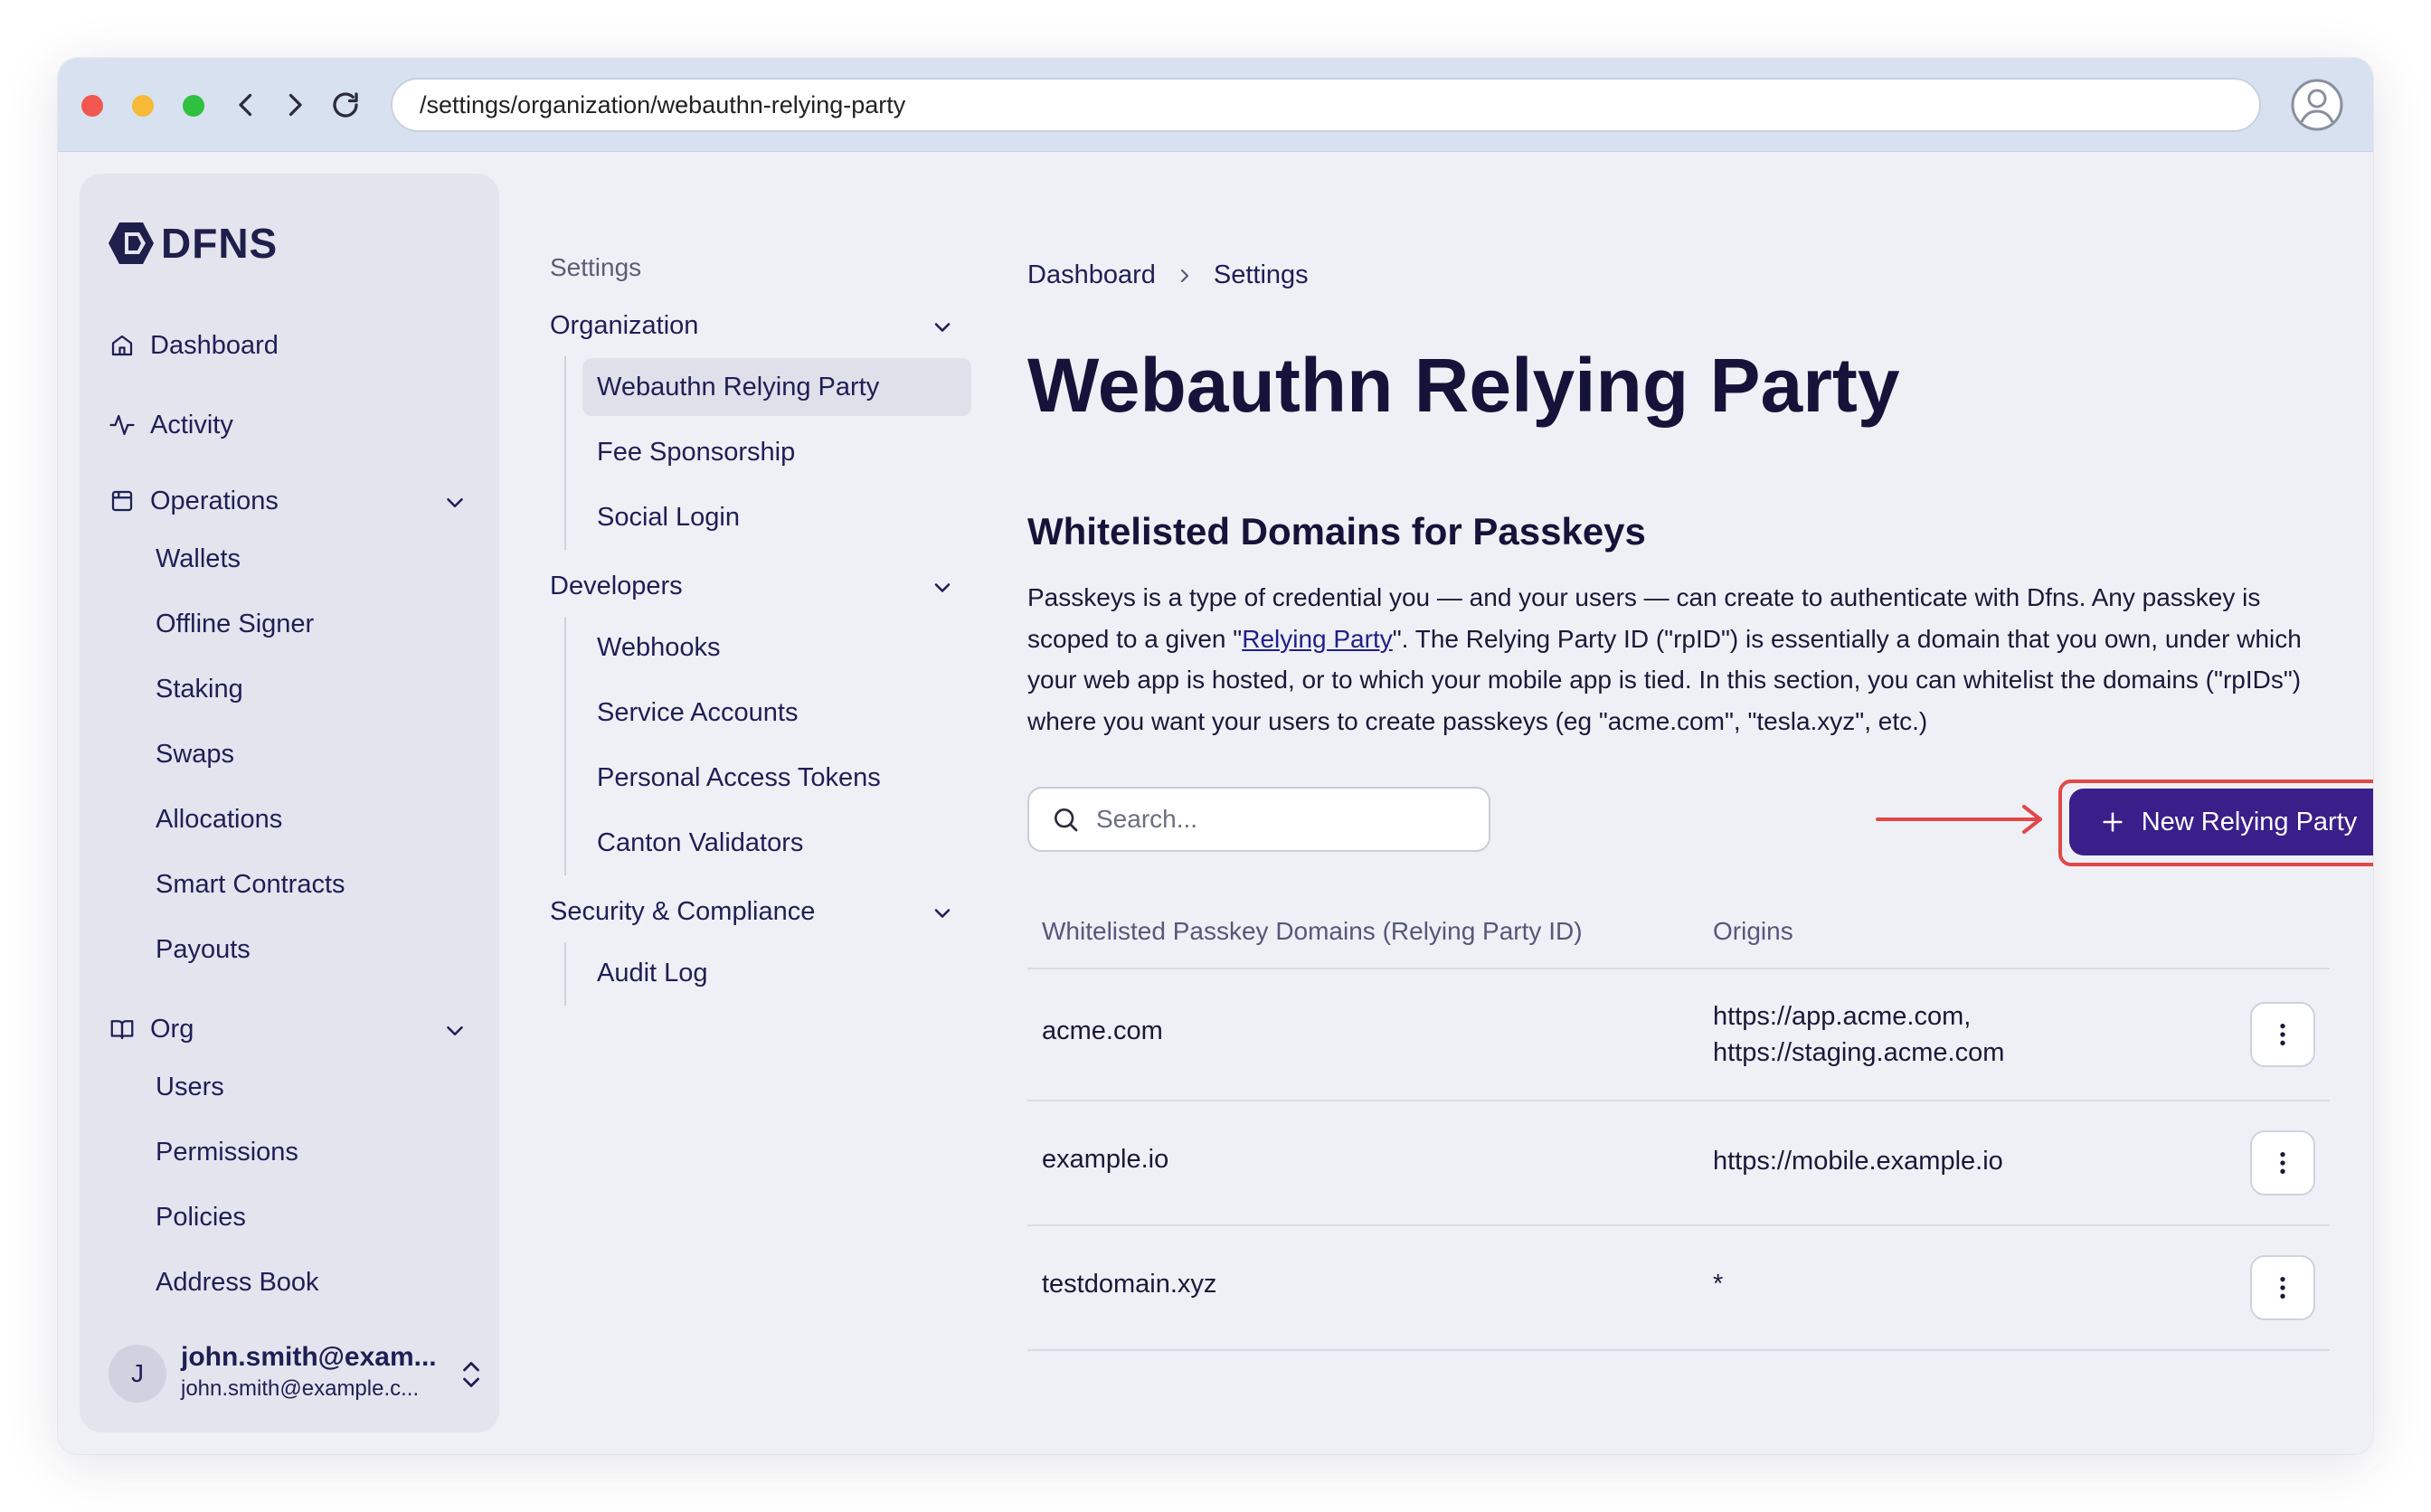 The image size is (2431, 1512). I want to click on settings-item-personal-access-tokens: Personal Access Tokens, so click(739, 778).